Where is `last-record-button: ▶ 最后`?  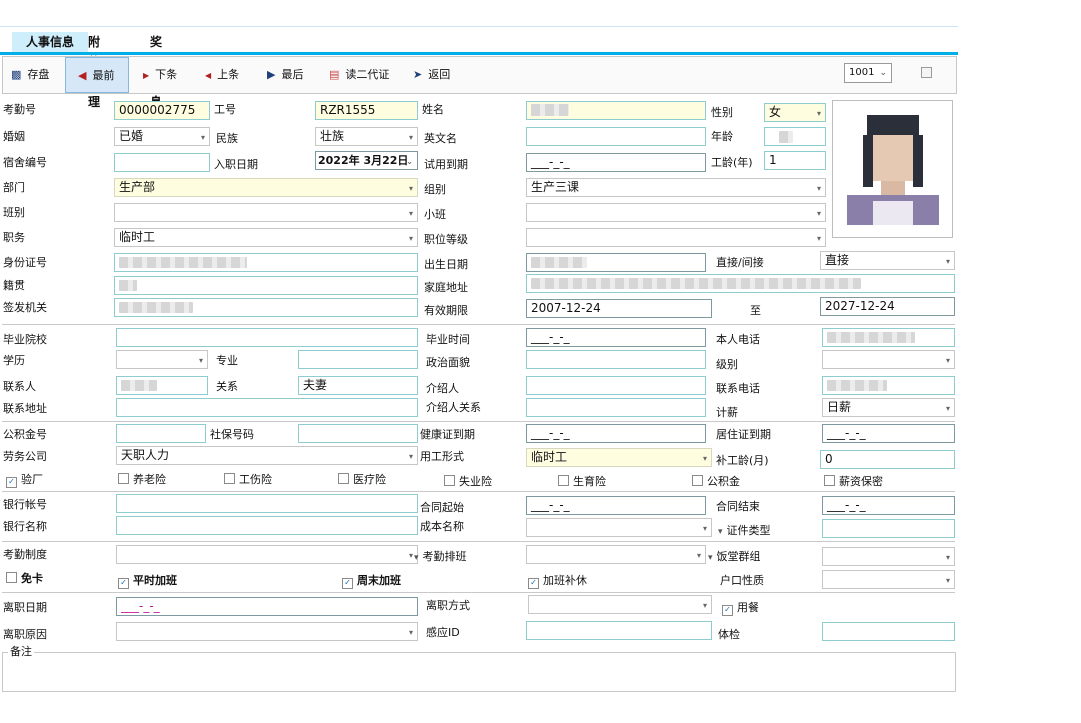 last-record-button: ▶ 最后 is located at coordinates (285, 75).